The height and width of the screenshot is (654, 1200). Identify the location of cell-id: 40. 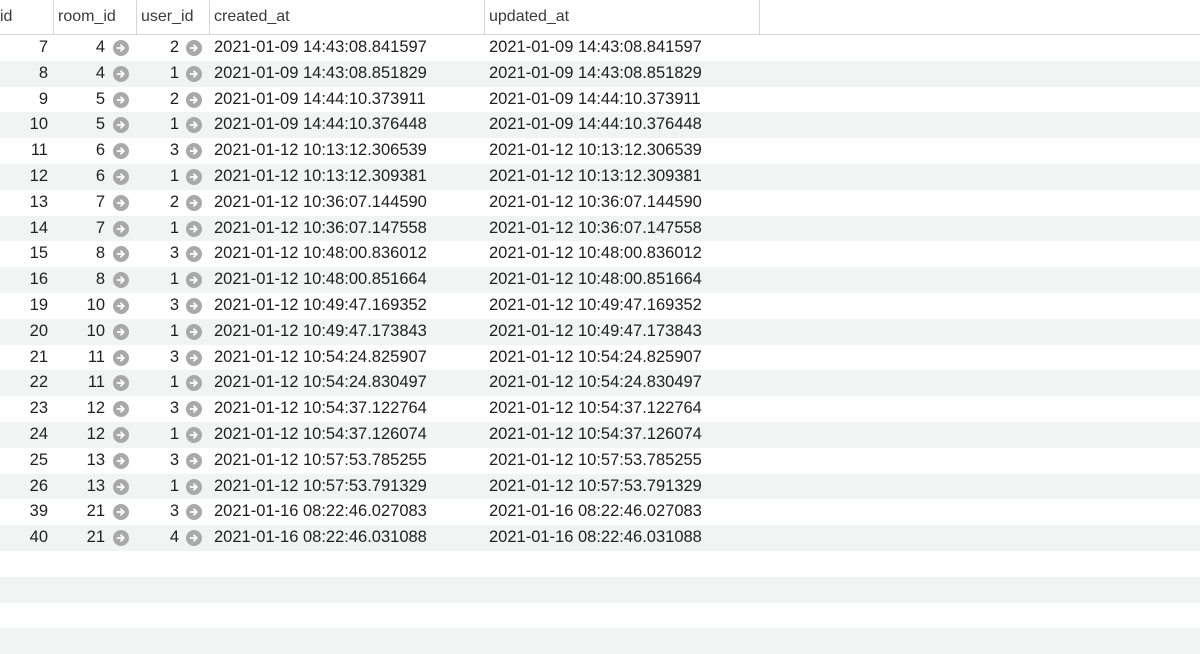
(24, 538).